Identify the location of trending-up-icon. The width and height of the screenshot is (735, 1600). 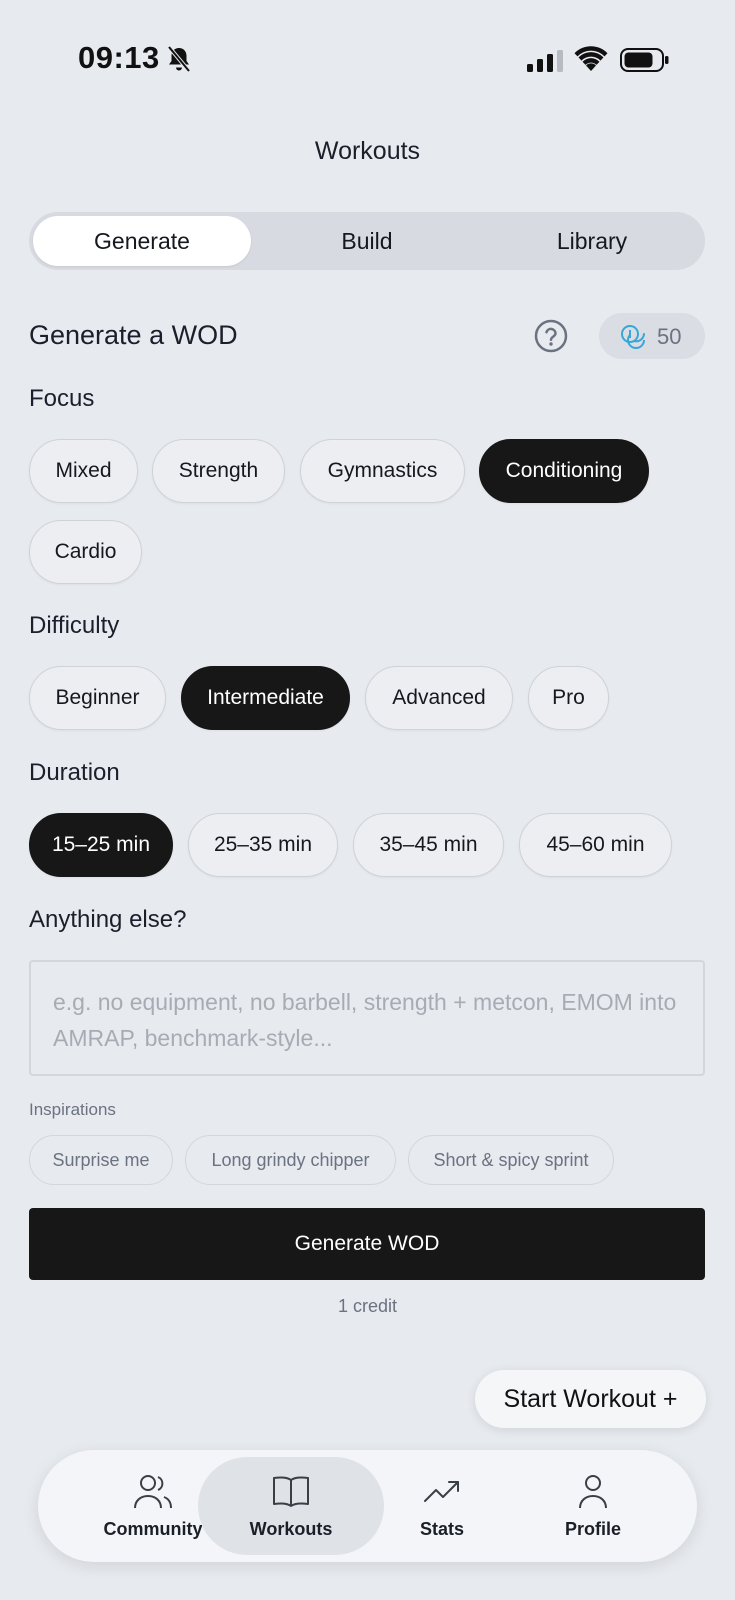
(441, 1491).